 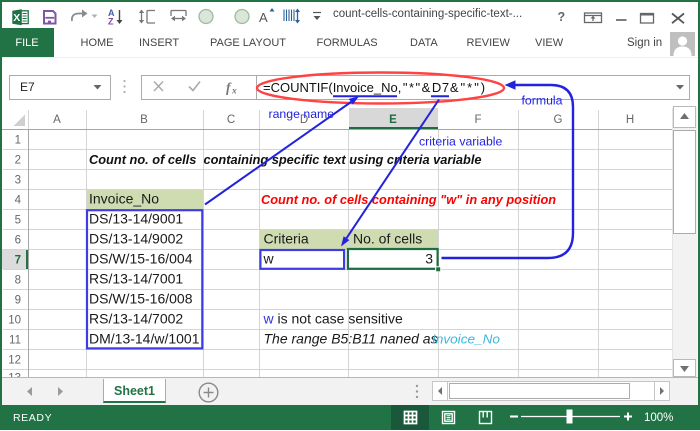 I want to click on svg-text: 6, so click(x=18, y=241).